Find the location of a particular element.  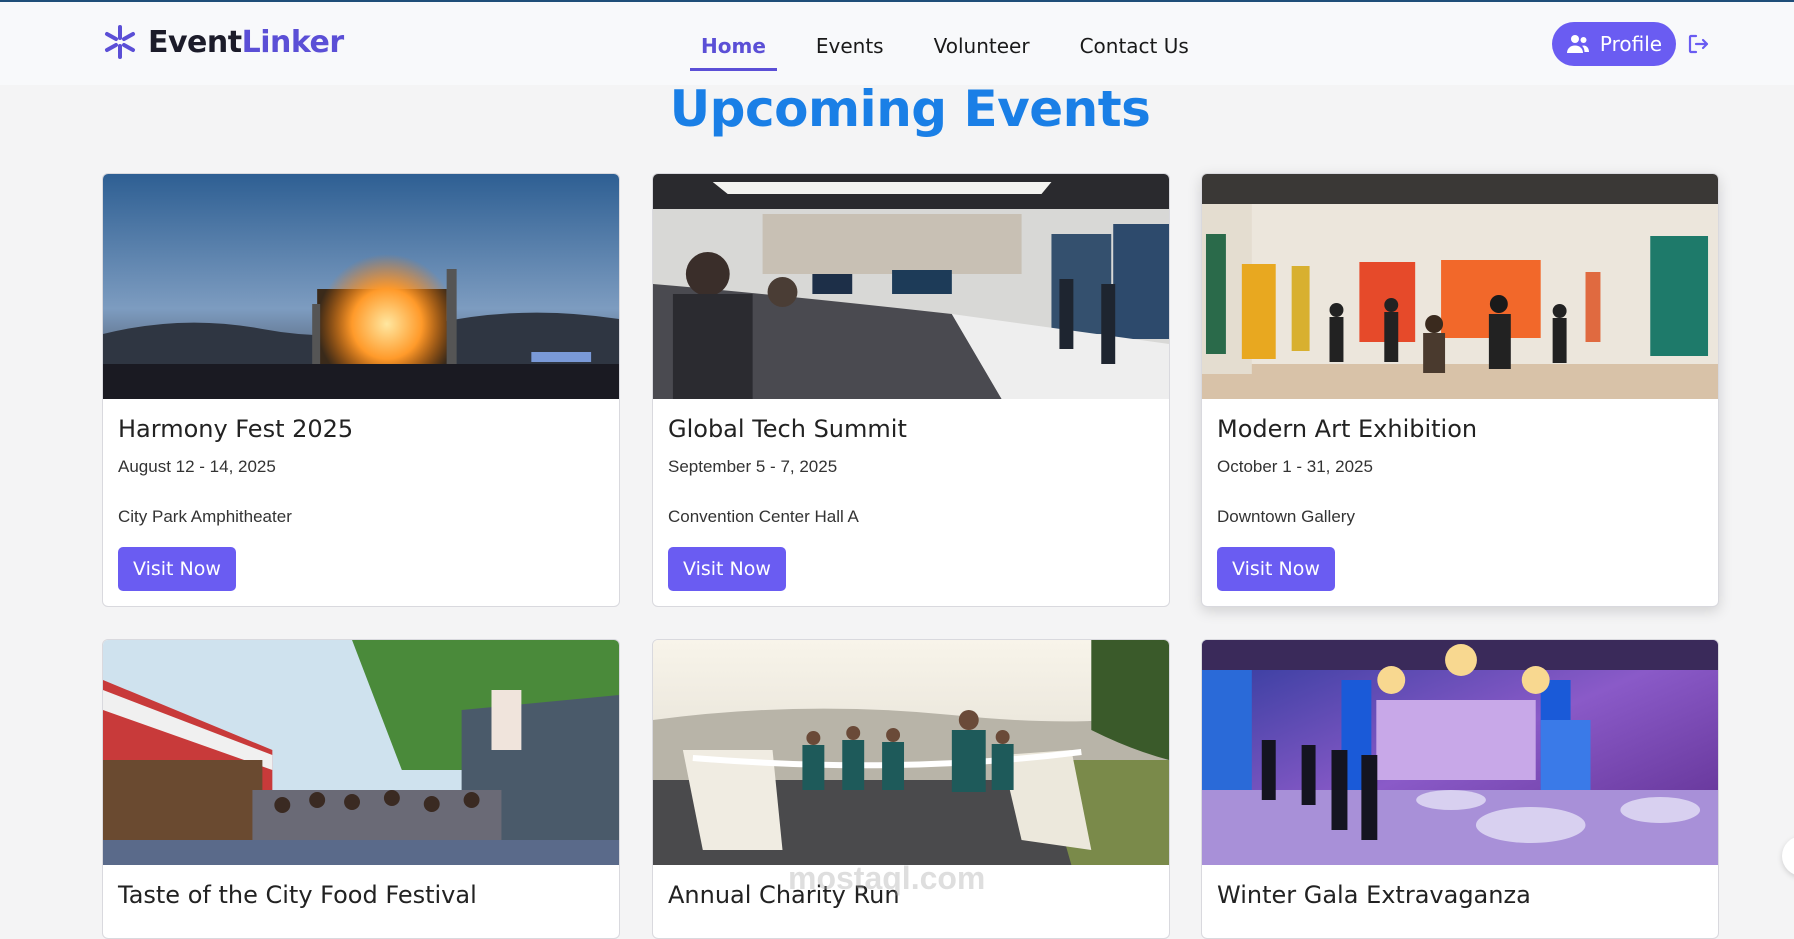

nav-events: Events is located at coordinates (850, 46).